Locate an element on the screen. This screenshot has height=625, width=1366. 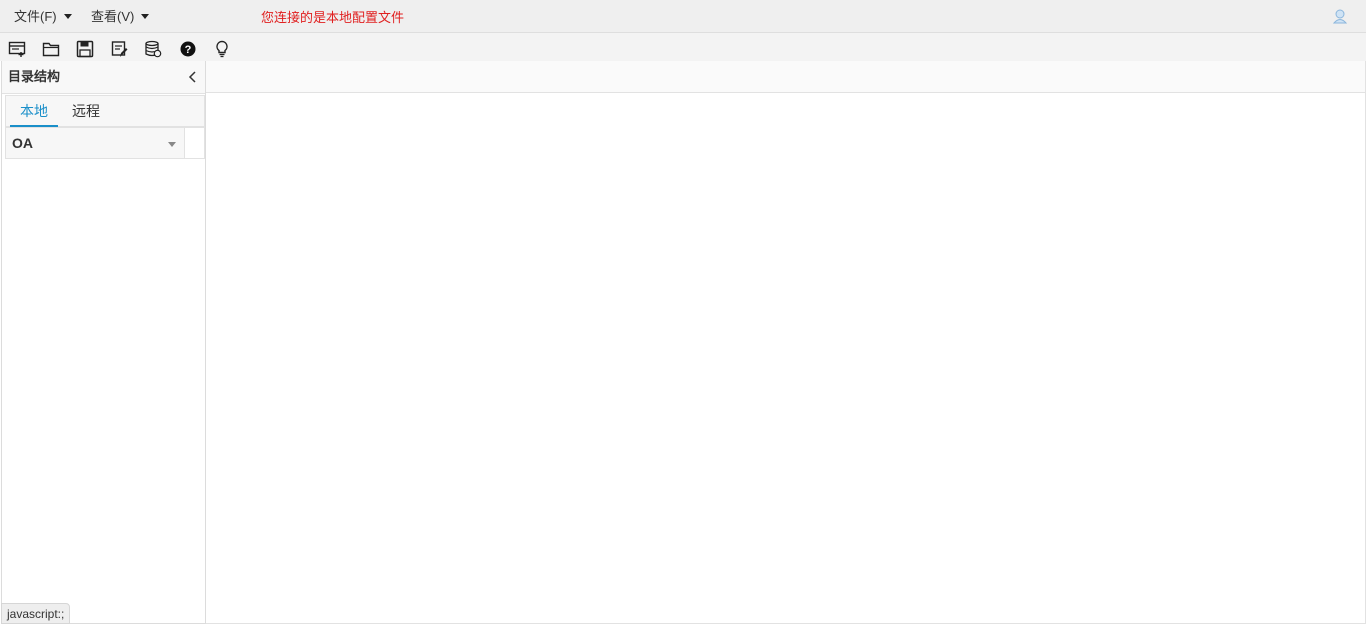
sidebar-title: 目录结构 is located at coordinates (34, 76).